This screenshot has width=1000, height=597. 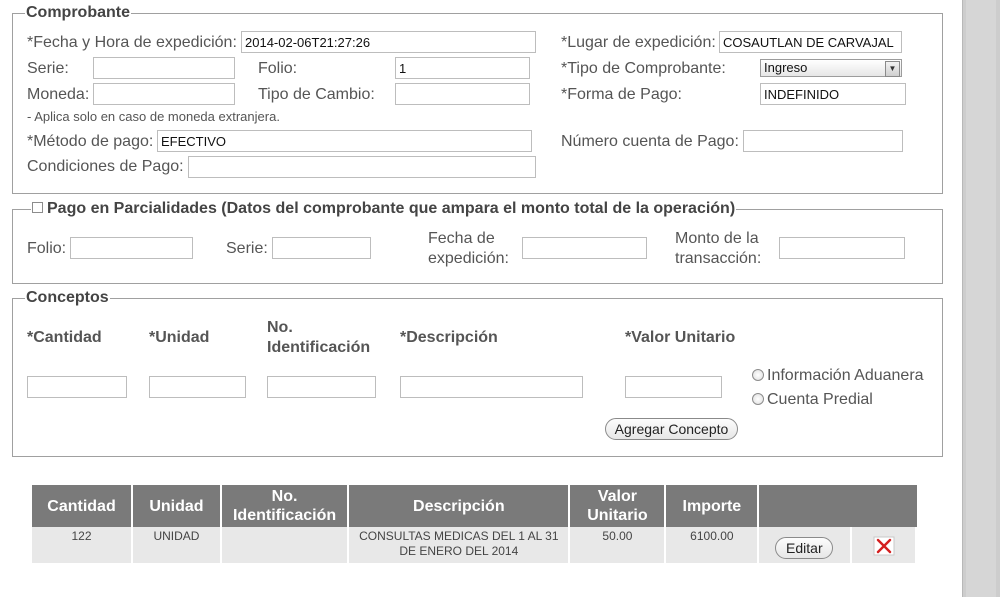 I want to click on condiciones-label: Condiciones de Pago:, so click(x=105, y=166).